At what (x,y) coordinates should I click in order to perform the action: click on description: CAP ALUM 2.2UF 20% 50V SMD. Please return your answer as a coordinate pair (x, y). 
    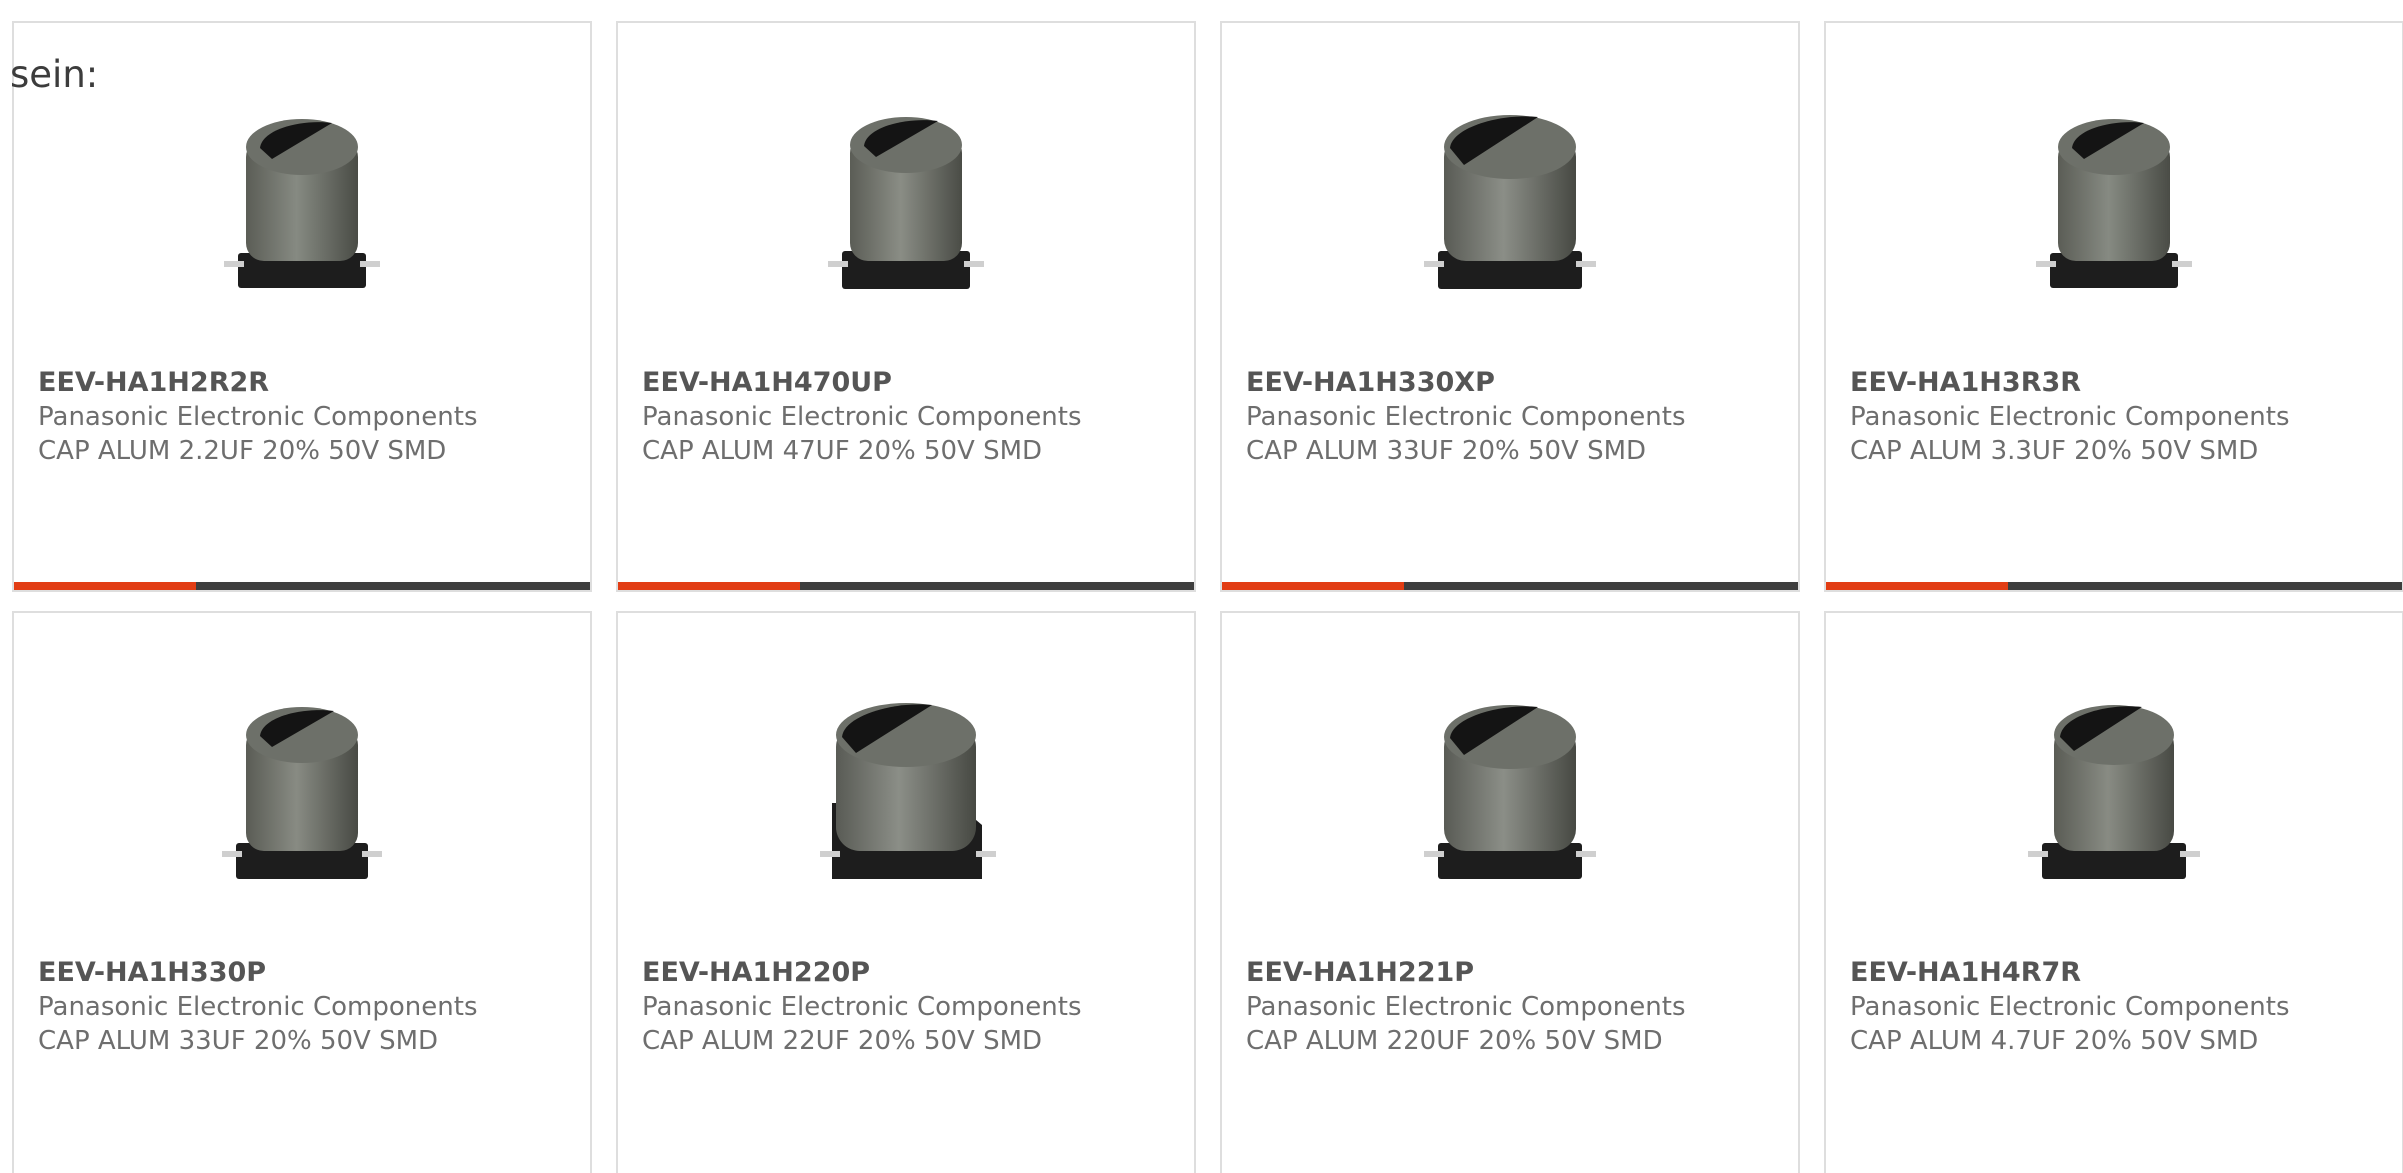
    Looking at the image, I should click on (242, 451).